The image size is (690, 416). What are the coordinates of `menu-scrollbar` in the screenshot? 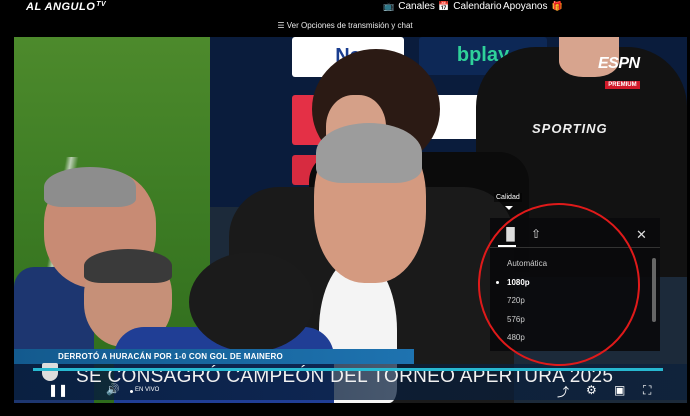 It's located at (654, 290).